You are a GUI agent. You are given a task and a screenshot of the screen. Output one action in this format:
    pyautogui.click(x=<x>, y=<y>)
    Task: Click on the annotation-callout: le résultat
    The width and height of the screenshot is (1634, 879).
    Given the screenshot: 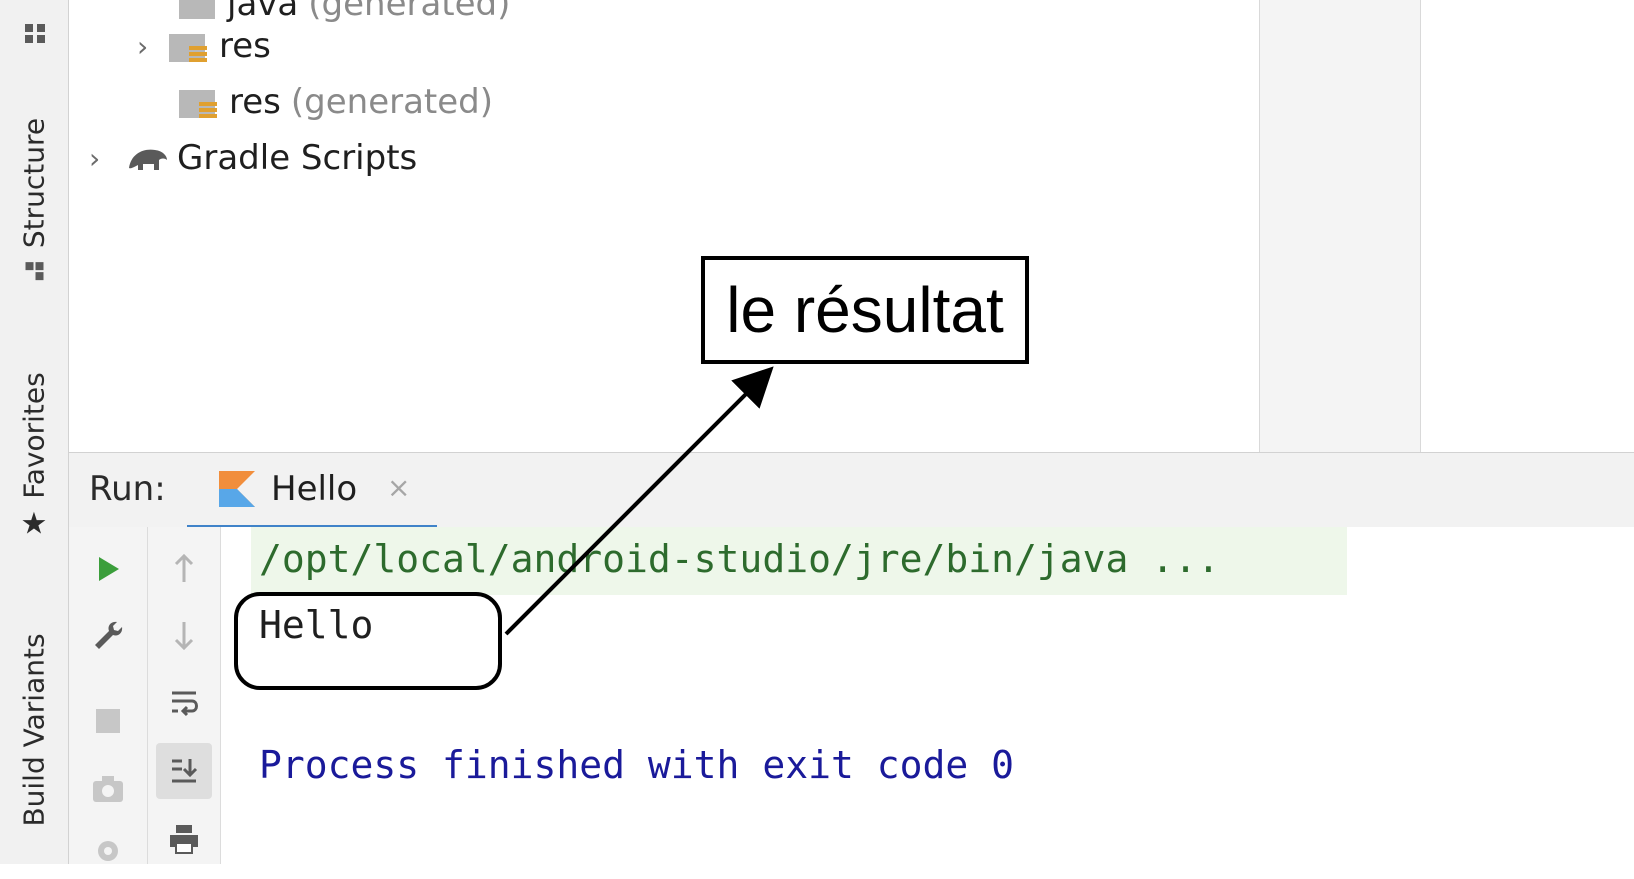 What is the action you would take?
    pyautogui.click(x=865, y=310)
    